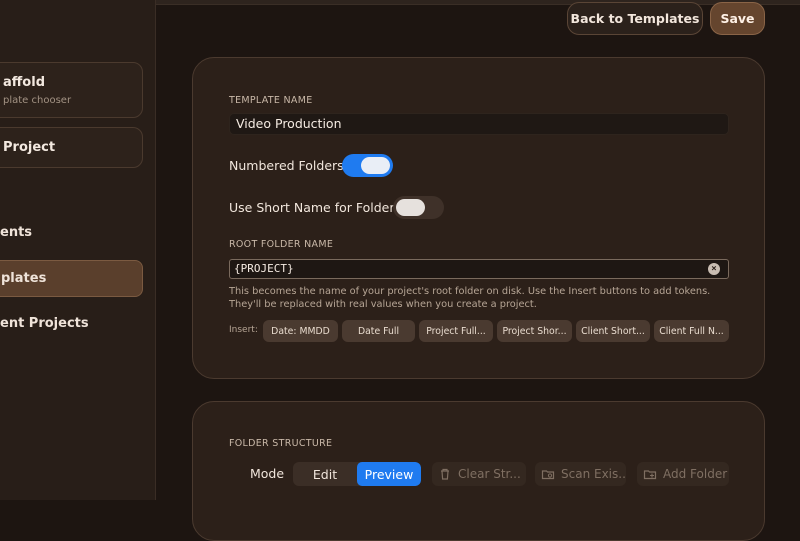  I want to click on new-project-label: Project, so click(29, 147).